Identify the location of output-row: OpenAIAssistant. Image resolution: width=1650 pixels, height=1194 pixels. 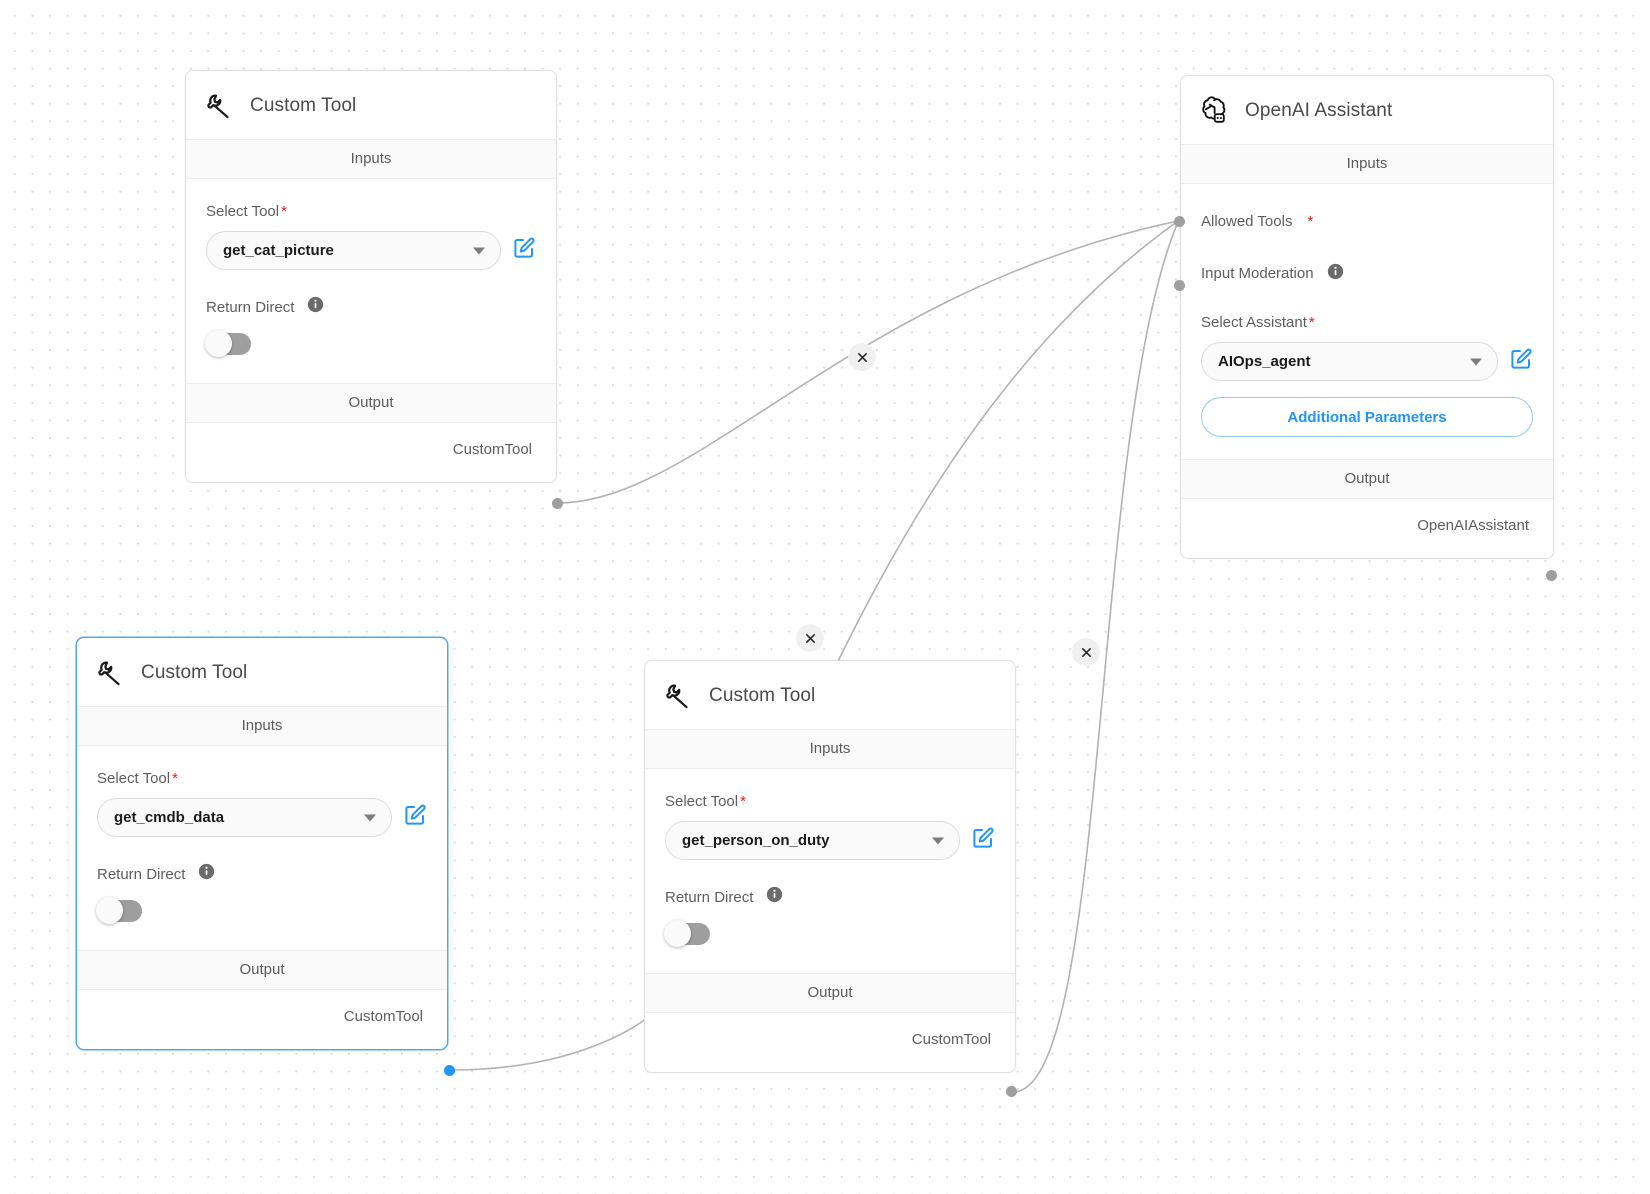
(1367, 526).